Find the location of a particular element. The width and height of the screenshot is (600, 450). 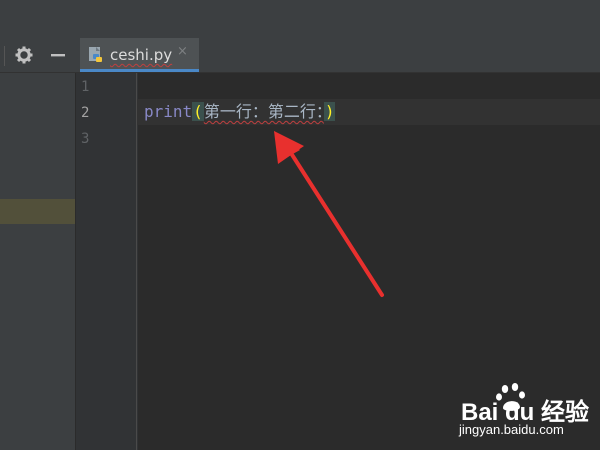

code-close-paren: ) is located at coordinates (329, 111).